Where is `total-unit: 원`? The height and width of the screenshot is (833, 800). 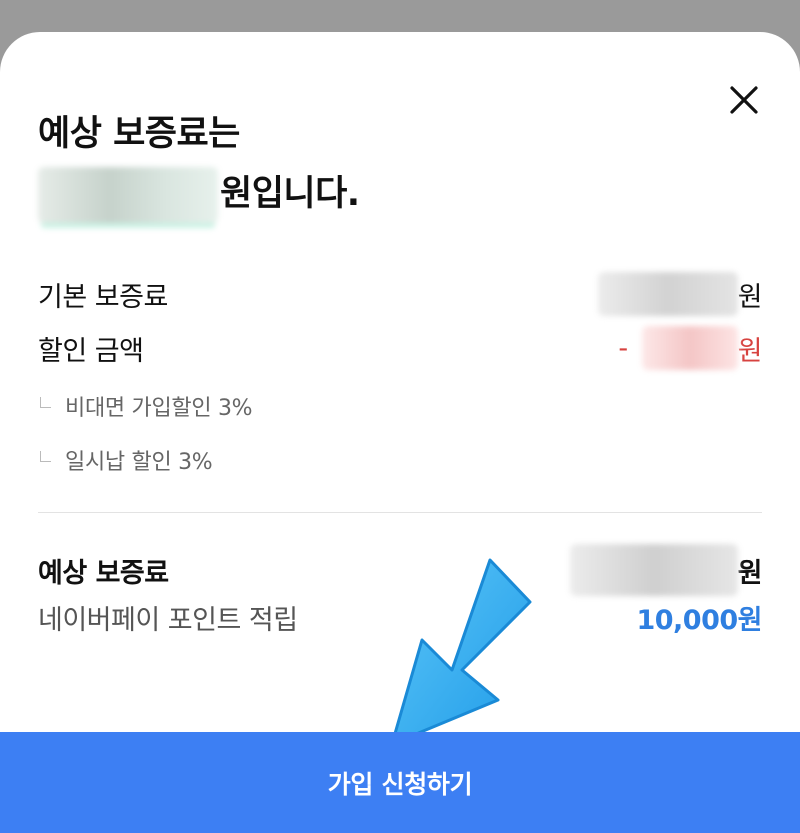 total-unit: 원 is located at coordinates (750, 573).